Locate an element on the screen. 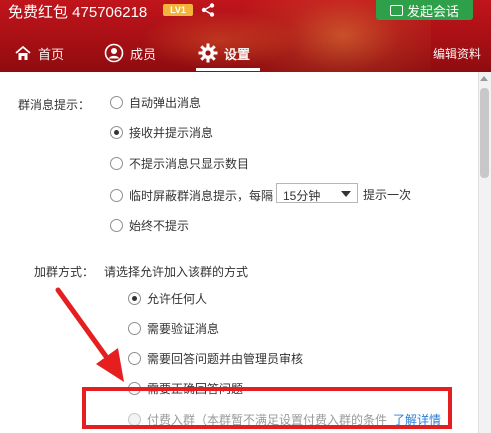 The height and width of the screenshot is (433, 491). option-label: 临时屏蔽群消息提示，每隔 is located at coordinates (201, 196).